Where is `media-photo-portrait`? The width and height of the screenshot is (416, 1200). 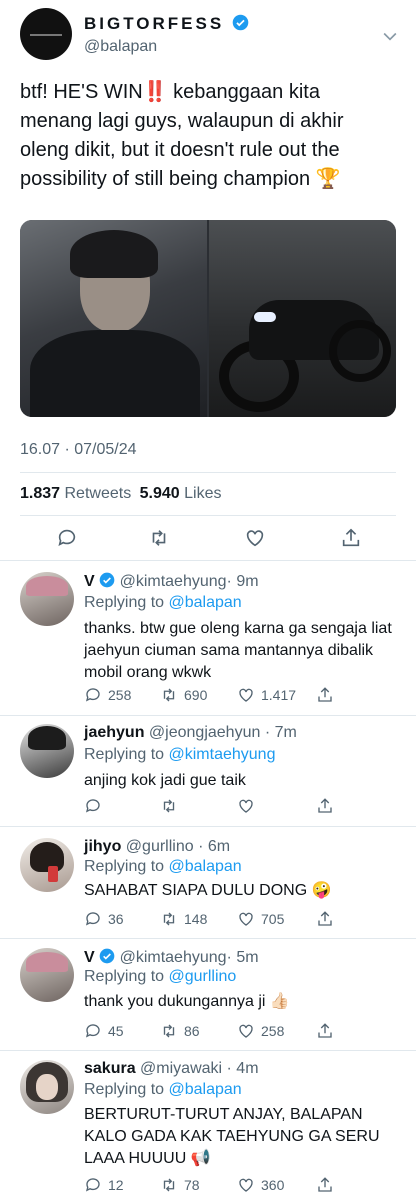 media-photo-portrait is located at coordinates (113, 318).